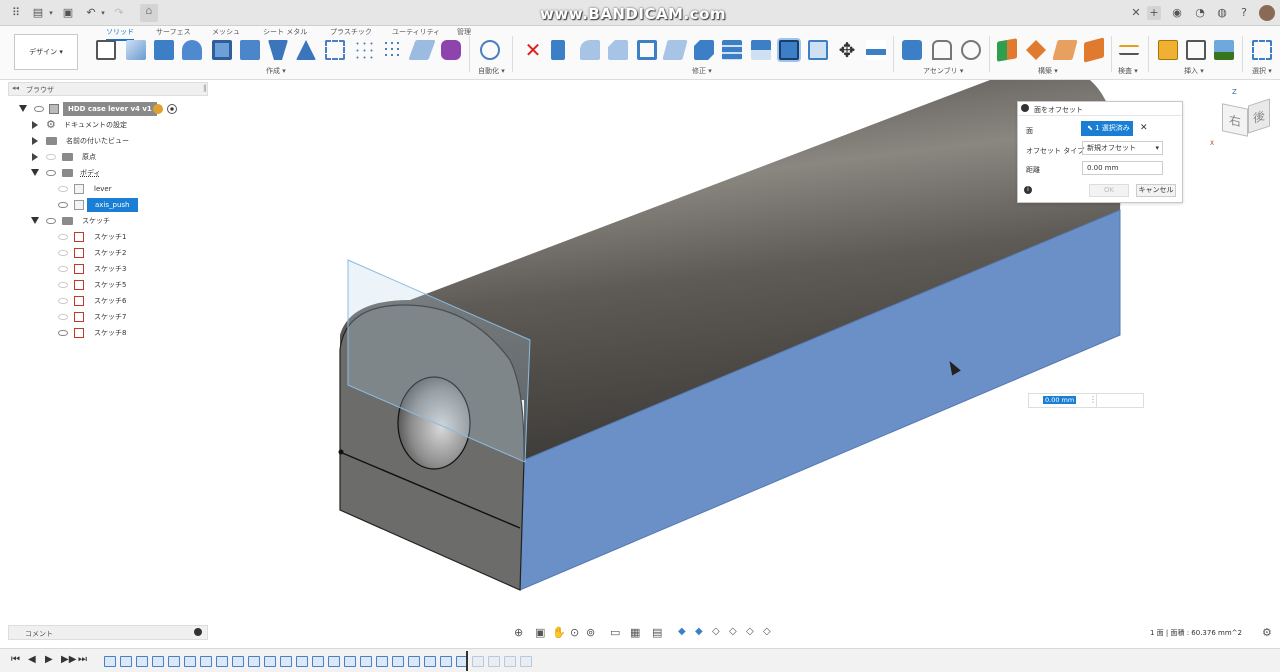 This screenshot has height=672, width=1280. I want to click on inline-distance-value: 0.00 mm, so click(1060, 400).